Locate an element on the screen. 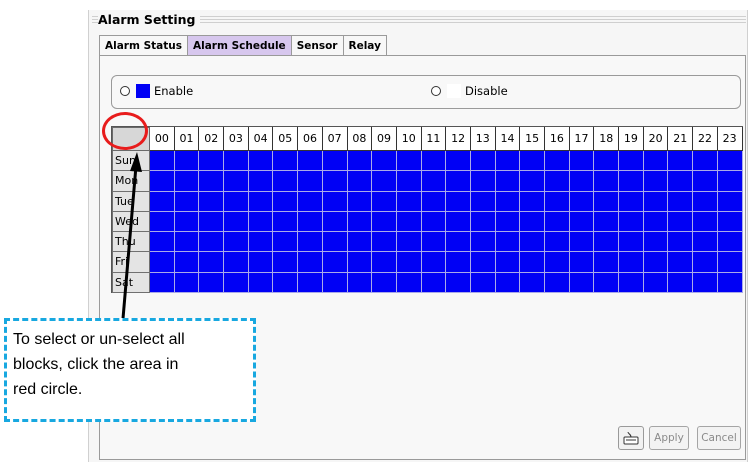 The width and height of the screenshot is (756, 466). hour-header: 04 is located at coordinates (261, 139).